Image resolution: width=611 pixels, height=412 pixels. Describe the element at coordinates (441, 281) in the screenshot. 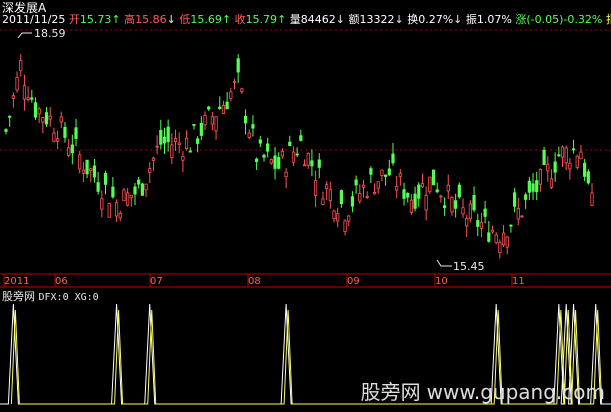

I see `time-label-10: 10` at that location.